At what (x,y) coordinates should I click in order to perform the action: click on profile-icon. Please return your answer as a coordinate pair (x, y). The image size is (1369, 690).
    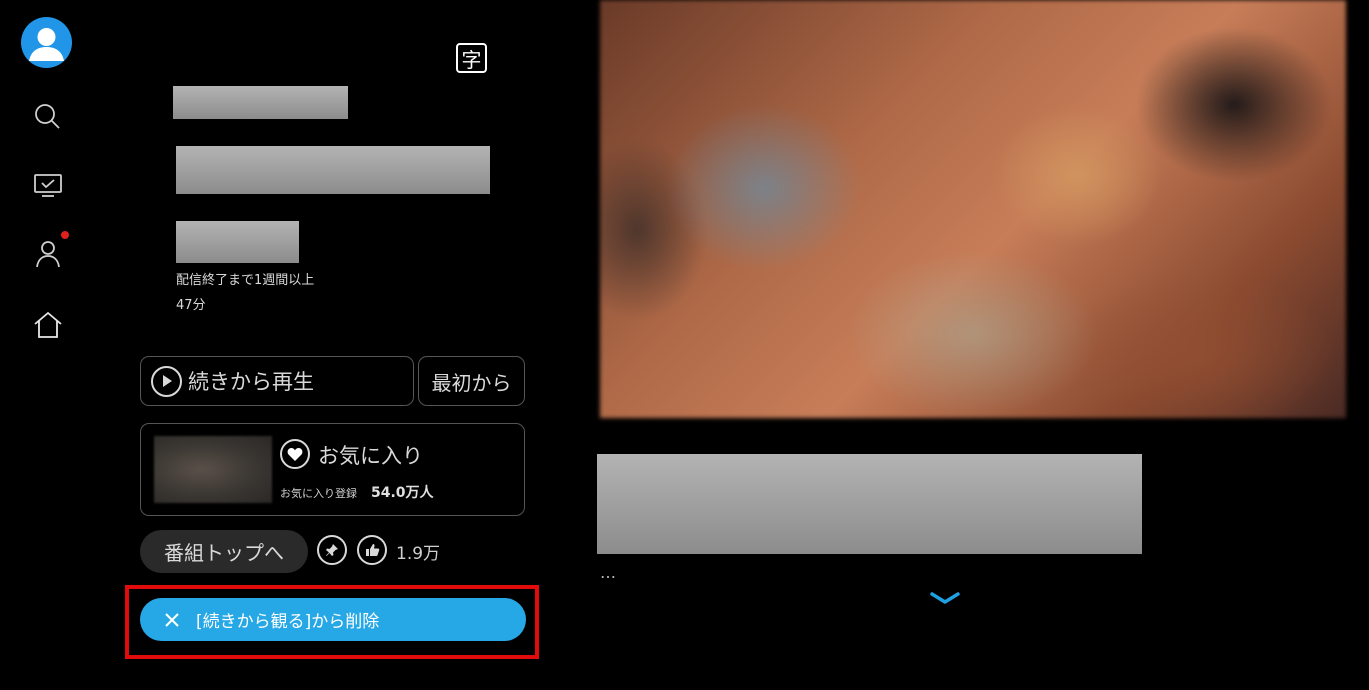
    Looking at the image, I should click on (48, 253).